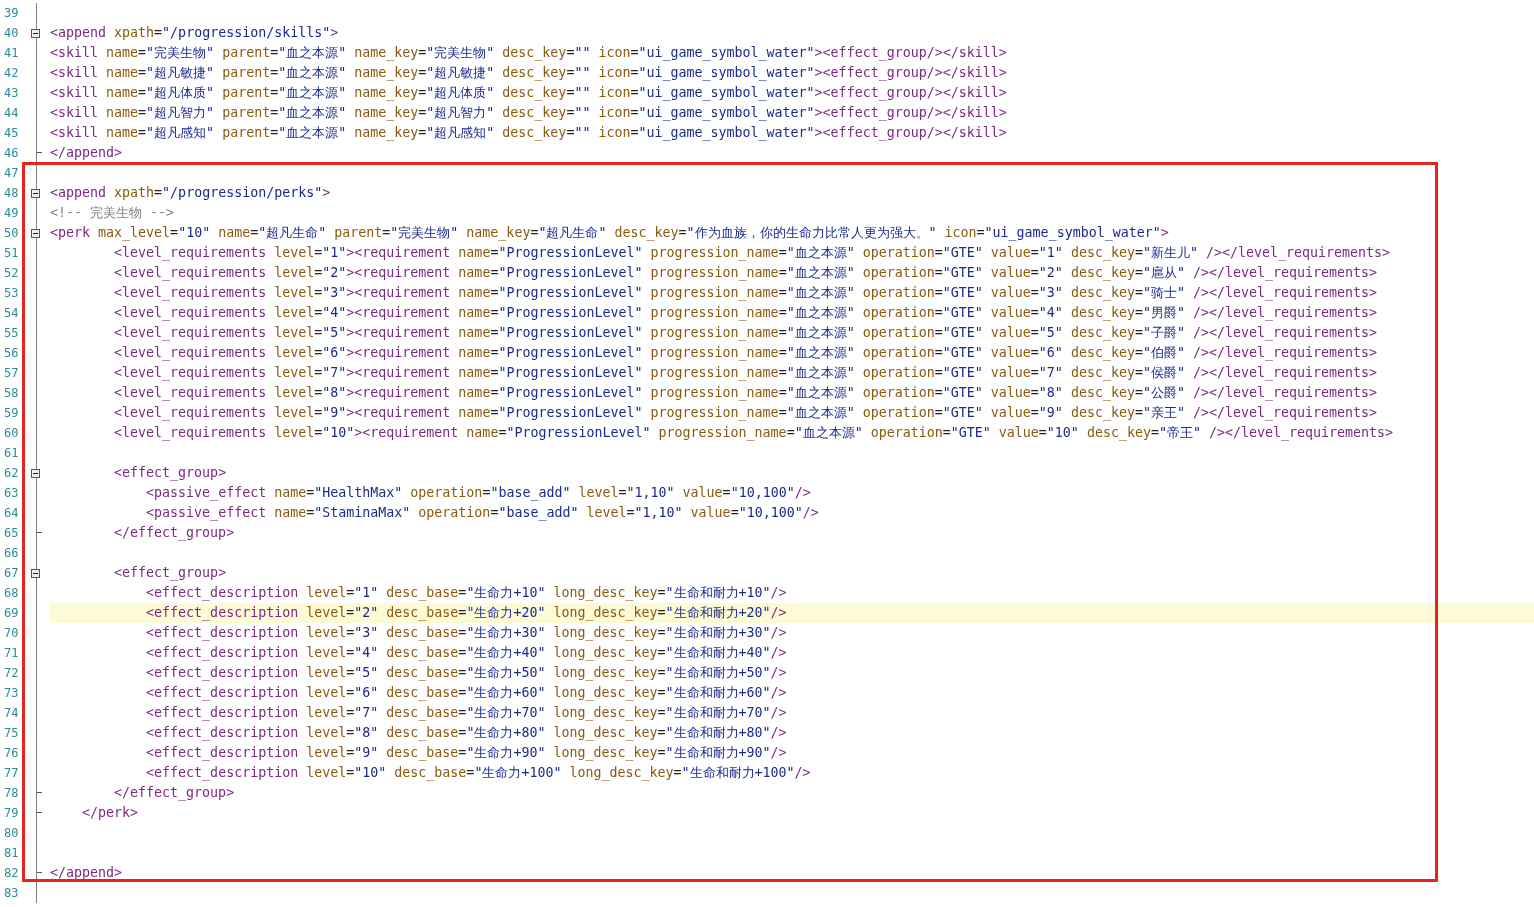  I want to click on line-number: 42, so click(11, 73).